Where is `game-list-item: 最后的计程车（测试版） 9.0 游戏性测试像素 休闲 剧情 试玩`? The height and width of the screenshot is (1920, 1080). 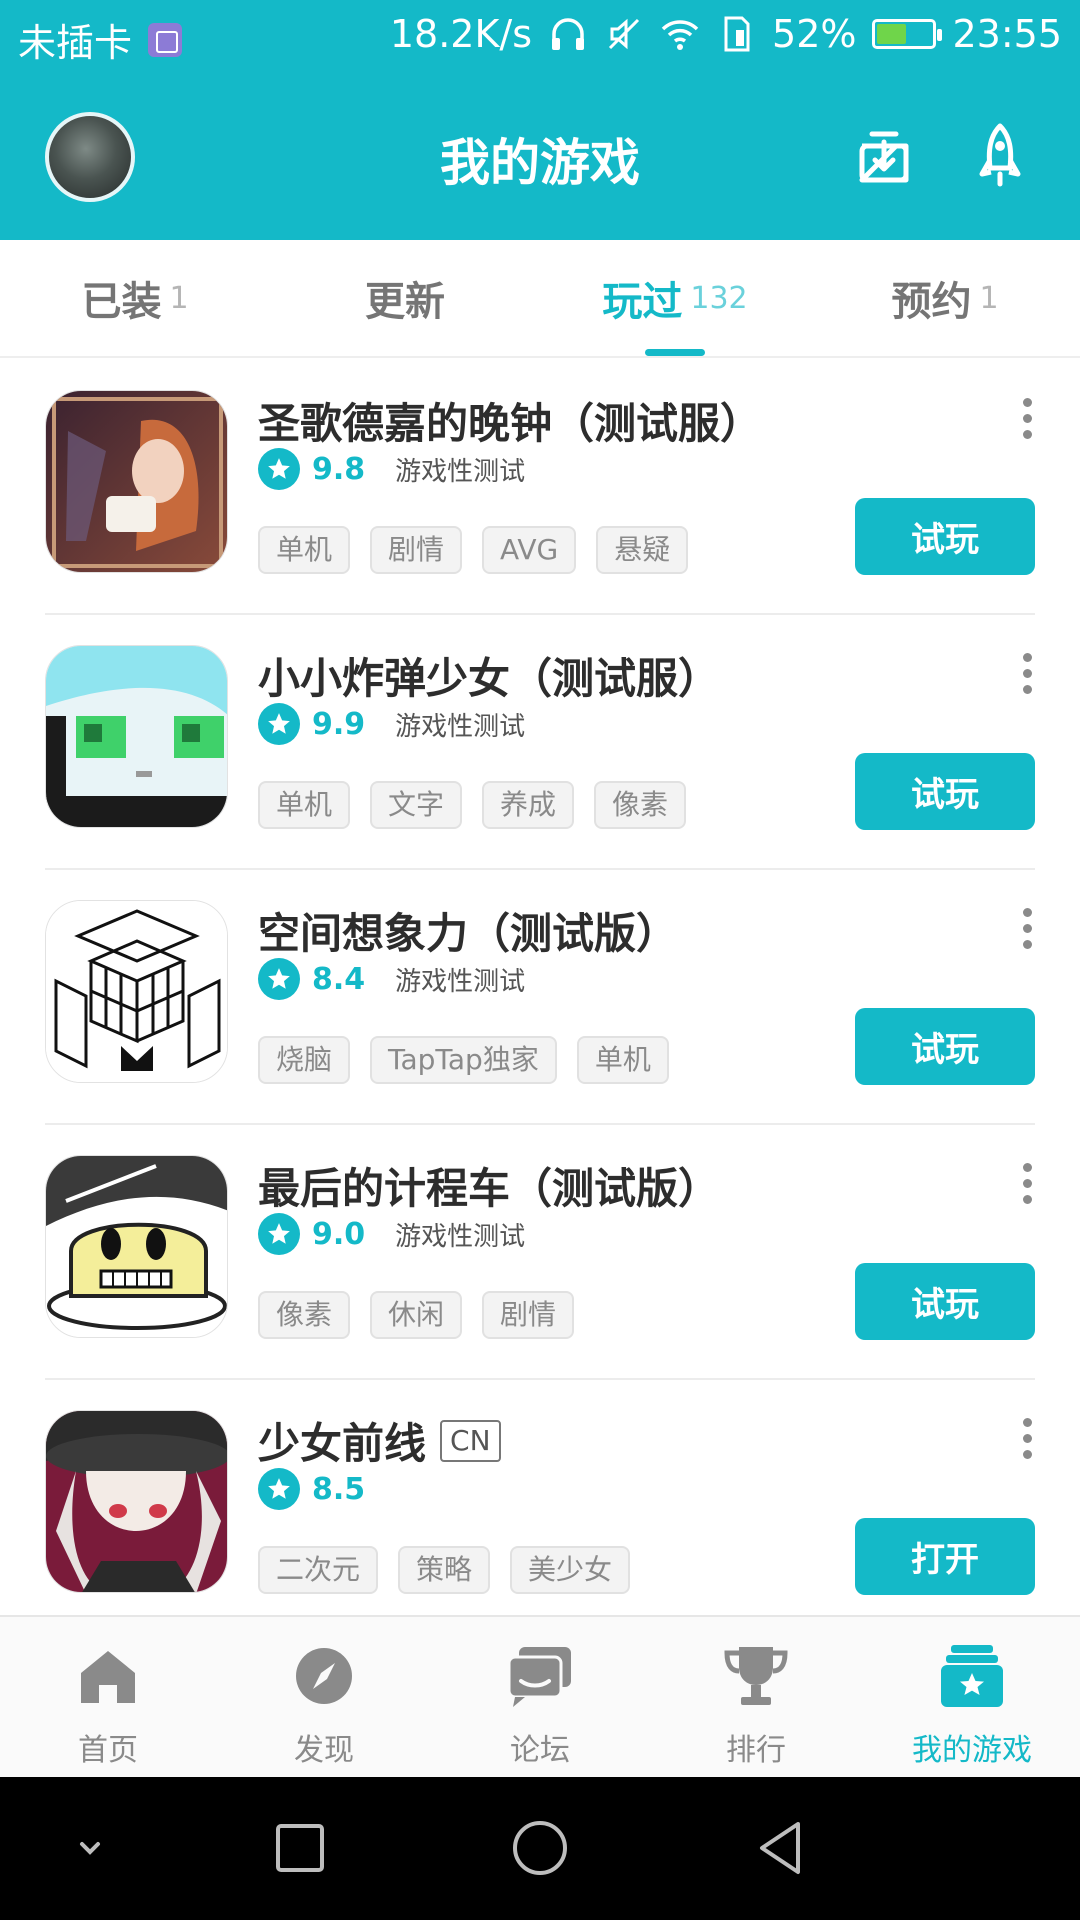
game-list-item: 最后的计程车（测试版） 9.0 游戏性测试像素 休闲 剧情 试玩 is located at coordinates (540, 1252).